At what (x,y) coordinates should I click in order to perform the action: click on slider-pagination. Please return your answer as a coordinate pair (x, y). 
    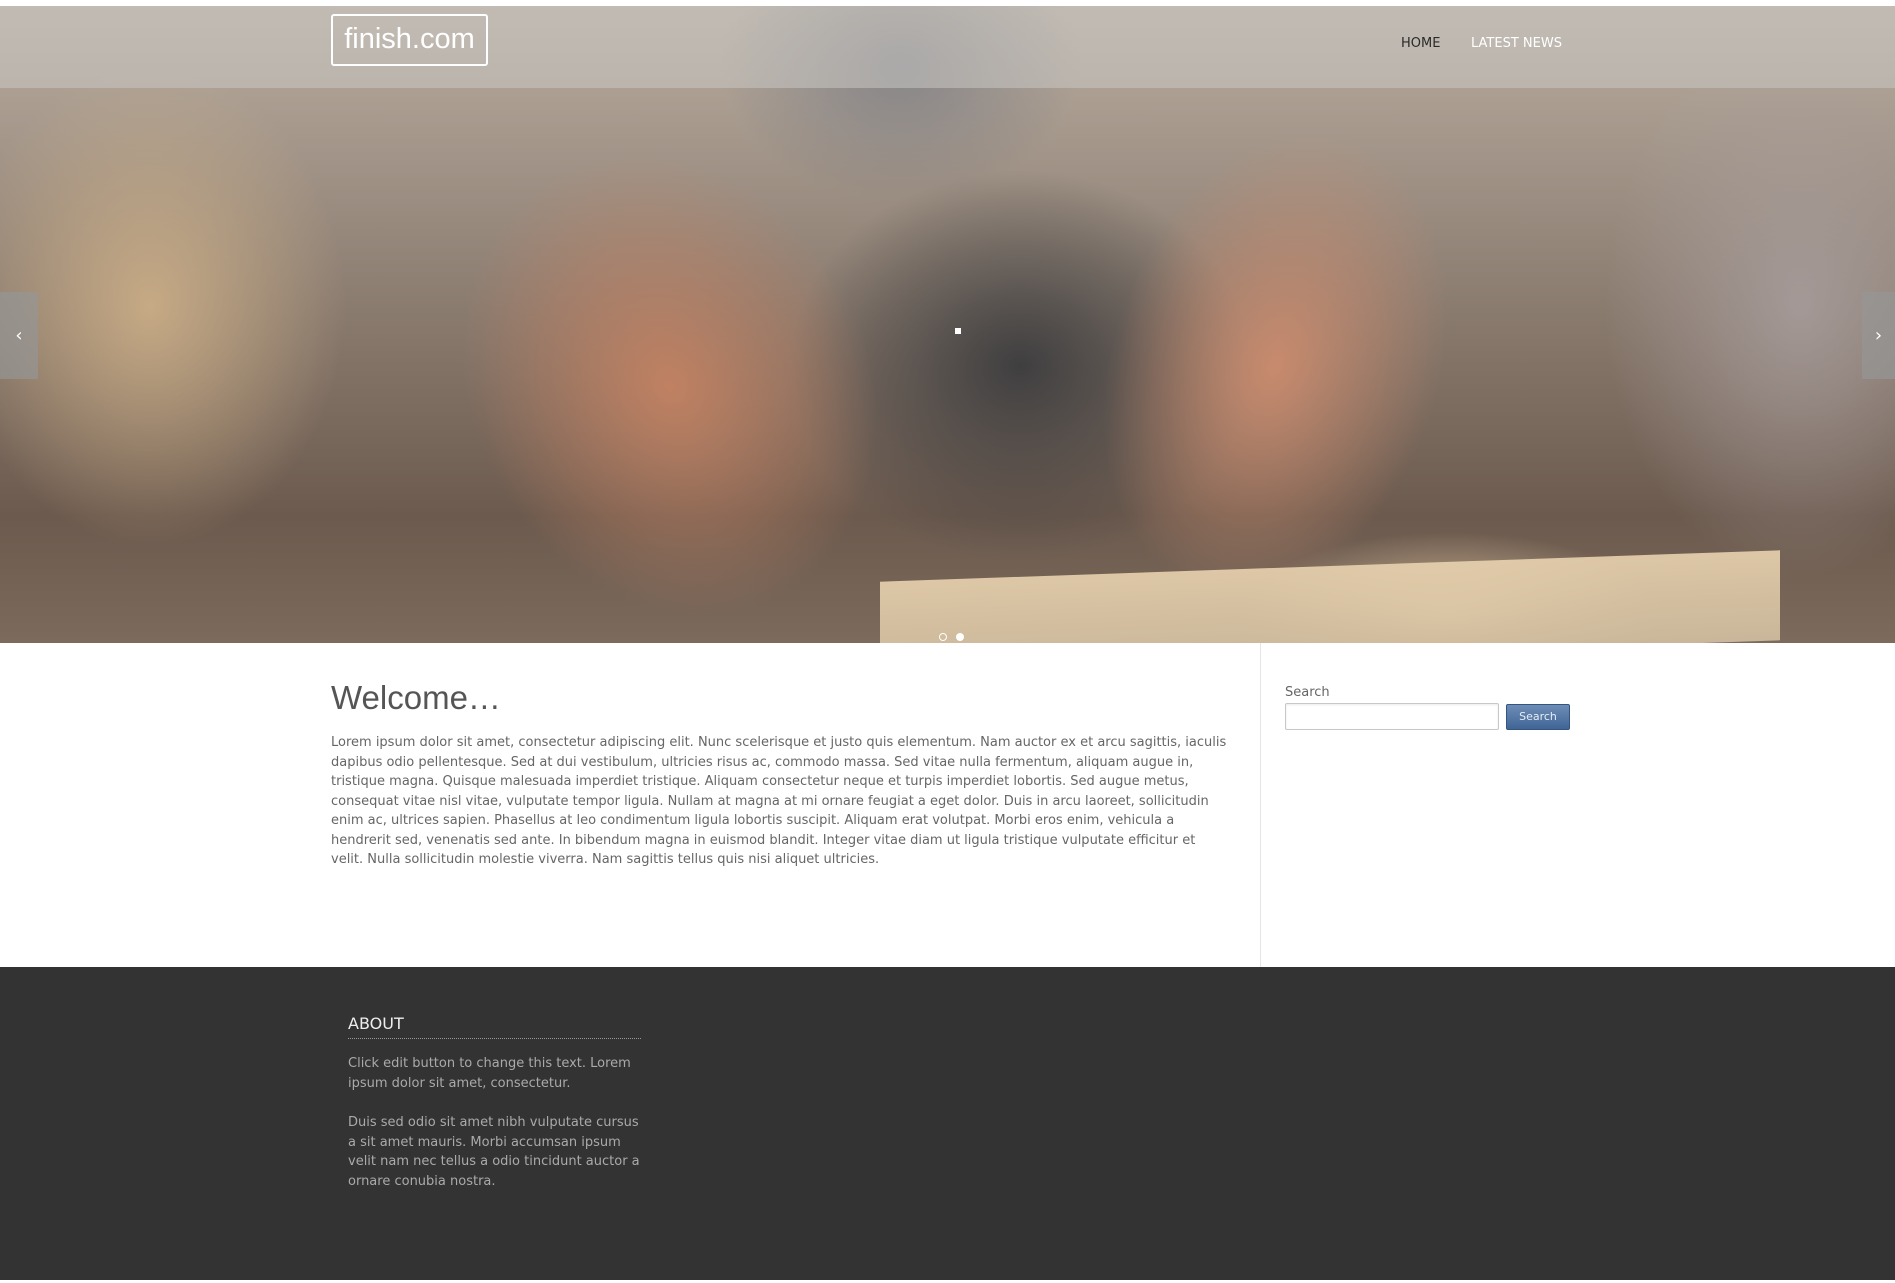
    Looking at the image, I should click on (953, 634).